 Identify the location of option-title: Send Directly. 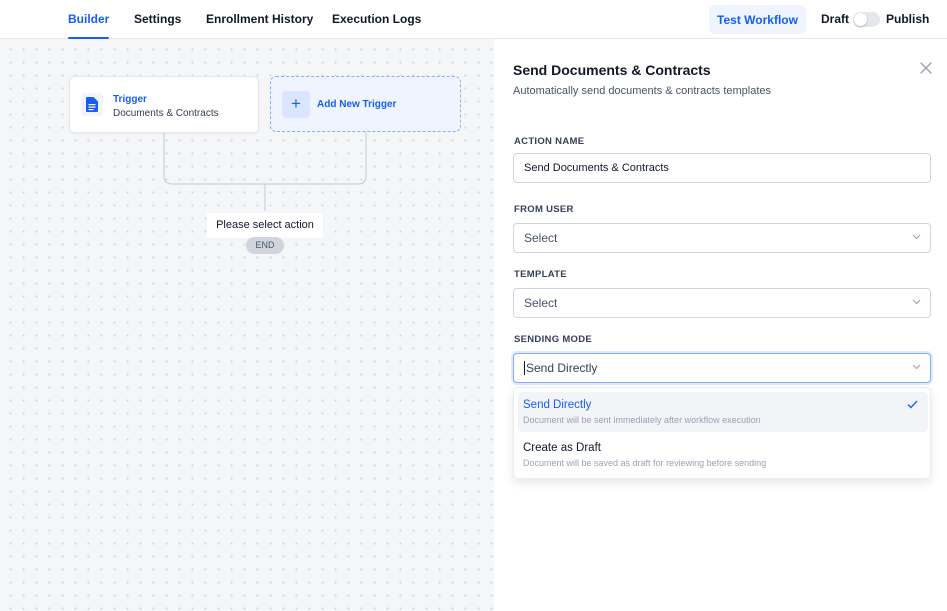
(557, 405).